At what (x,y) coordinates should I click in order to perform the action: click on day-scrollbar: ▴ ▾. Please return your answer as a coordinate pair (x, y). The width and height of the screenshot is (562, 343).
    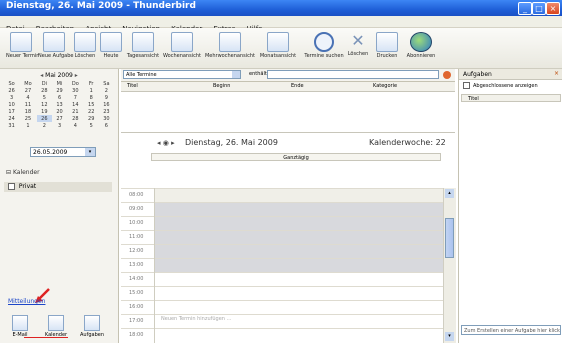
    Looking at the image, I should click on (449, 265).